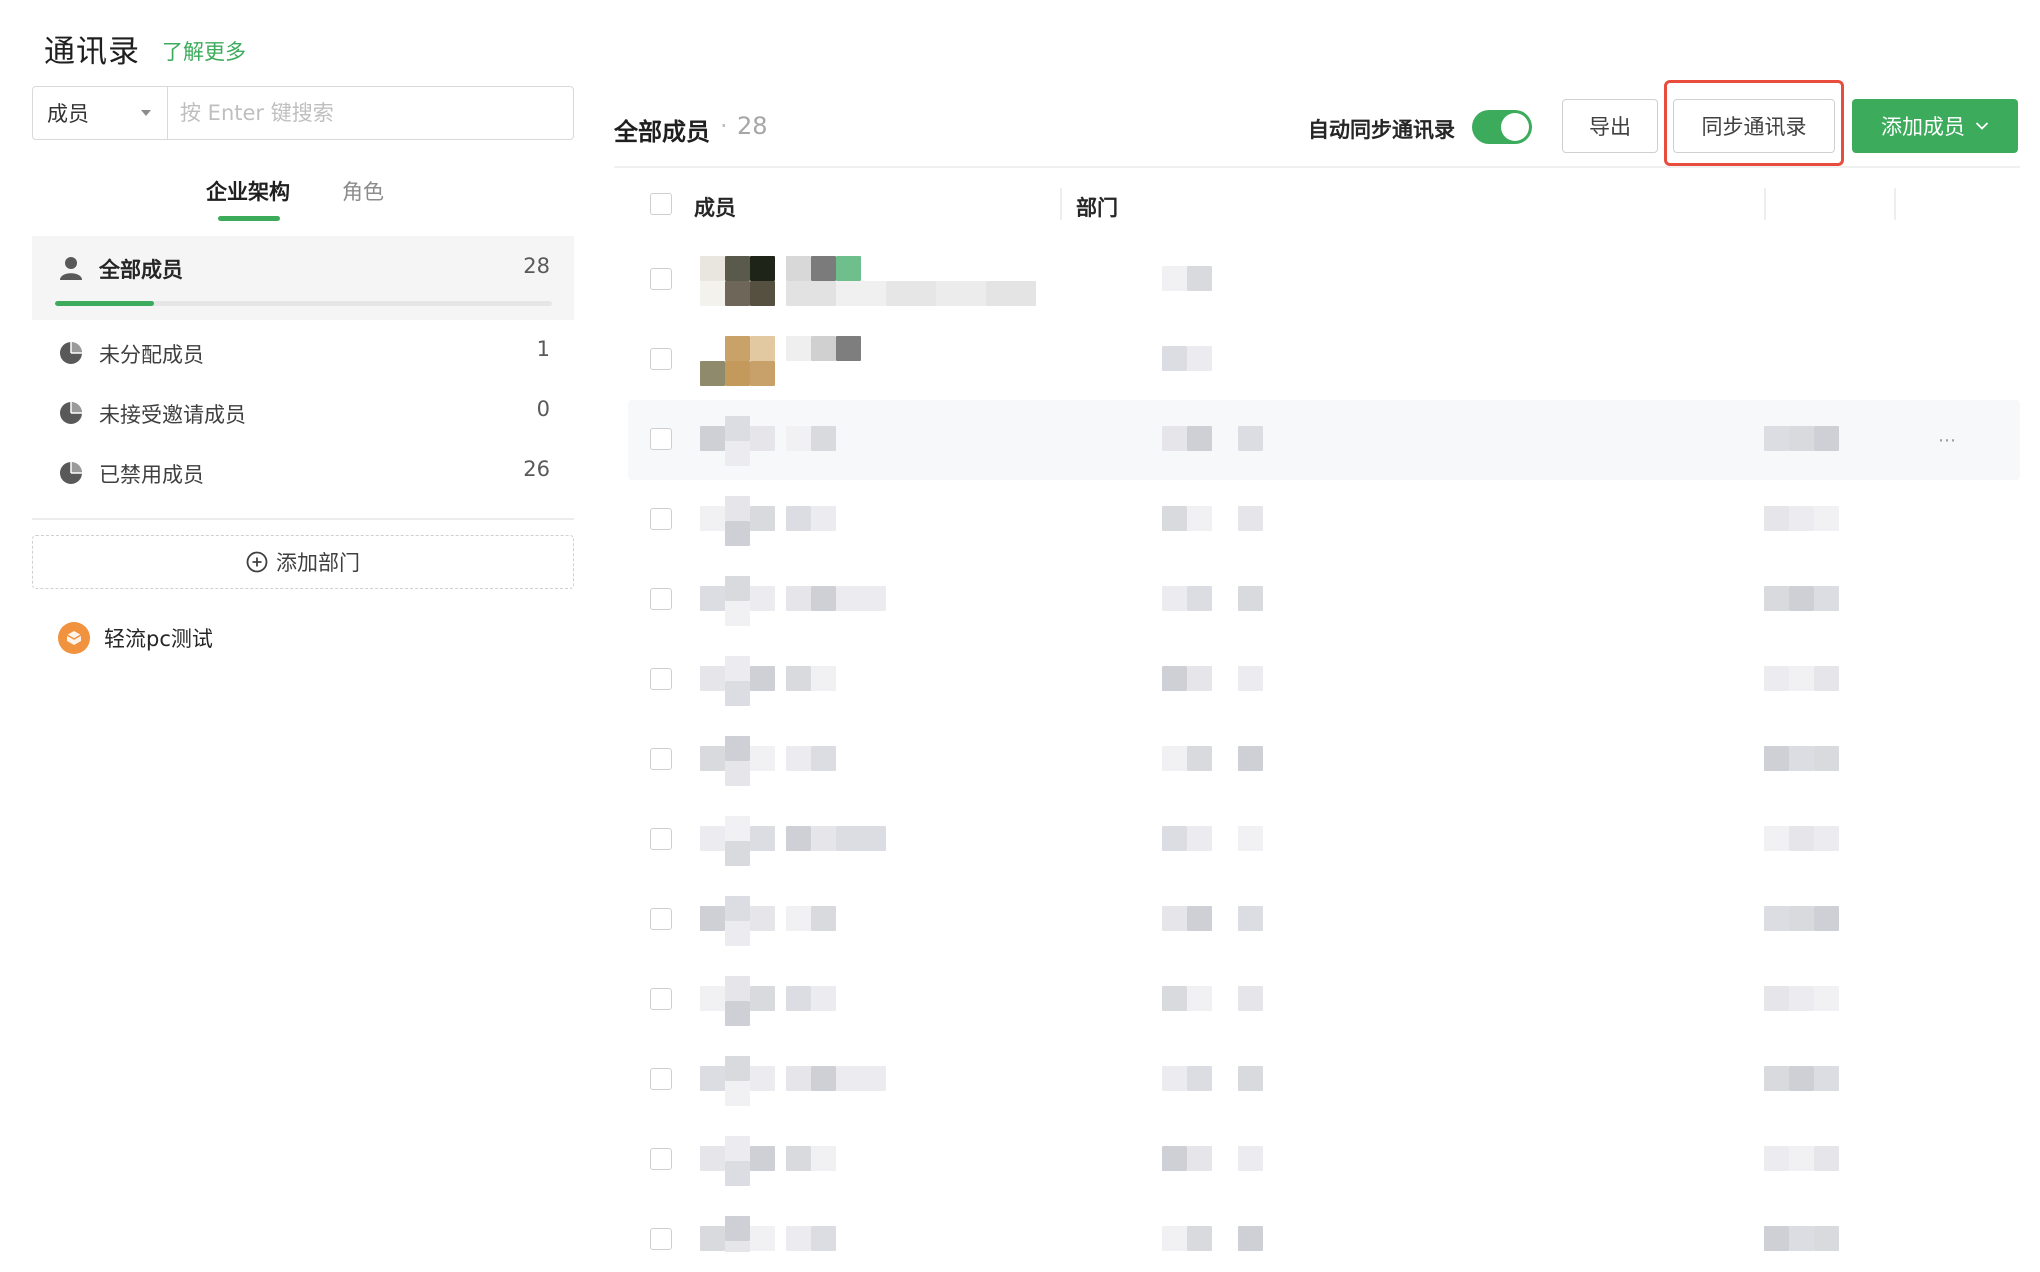 This screenshot has width=2040, height=1272. What do you see at coordinates (1502, 127) in the screenshot?
I see `auto-sync-toggle` at bounding box center [1502, 127].